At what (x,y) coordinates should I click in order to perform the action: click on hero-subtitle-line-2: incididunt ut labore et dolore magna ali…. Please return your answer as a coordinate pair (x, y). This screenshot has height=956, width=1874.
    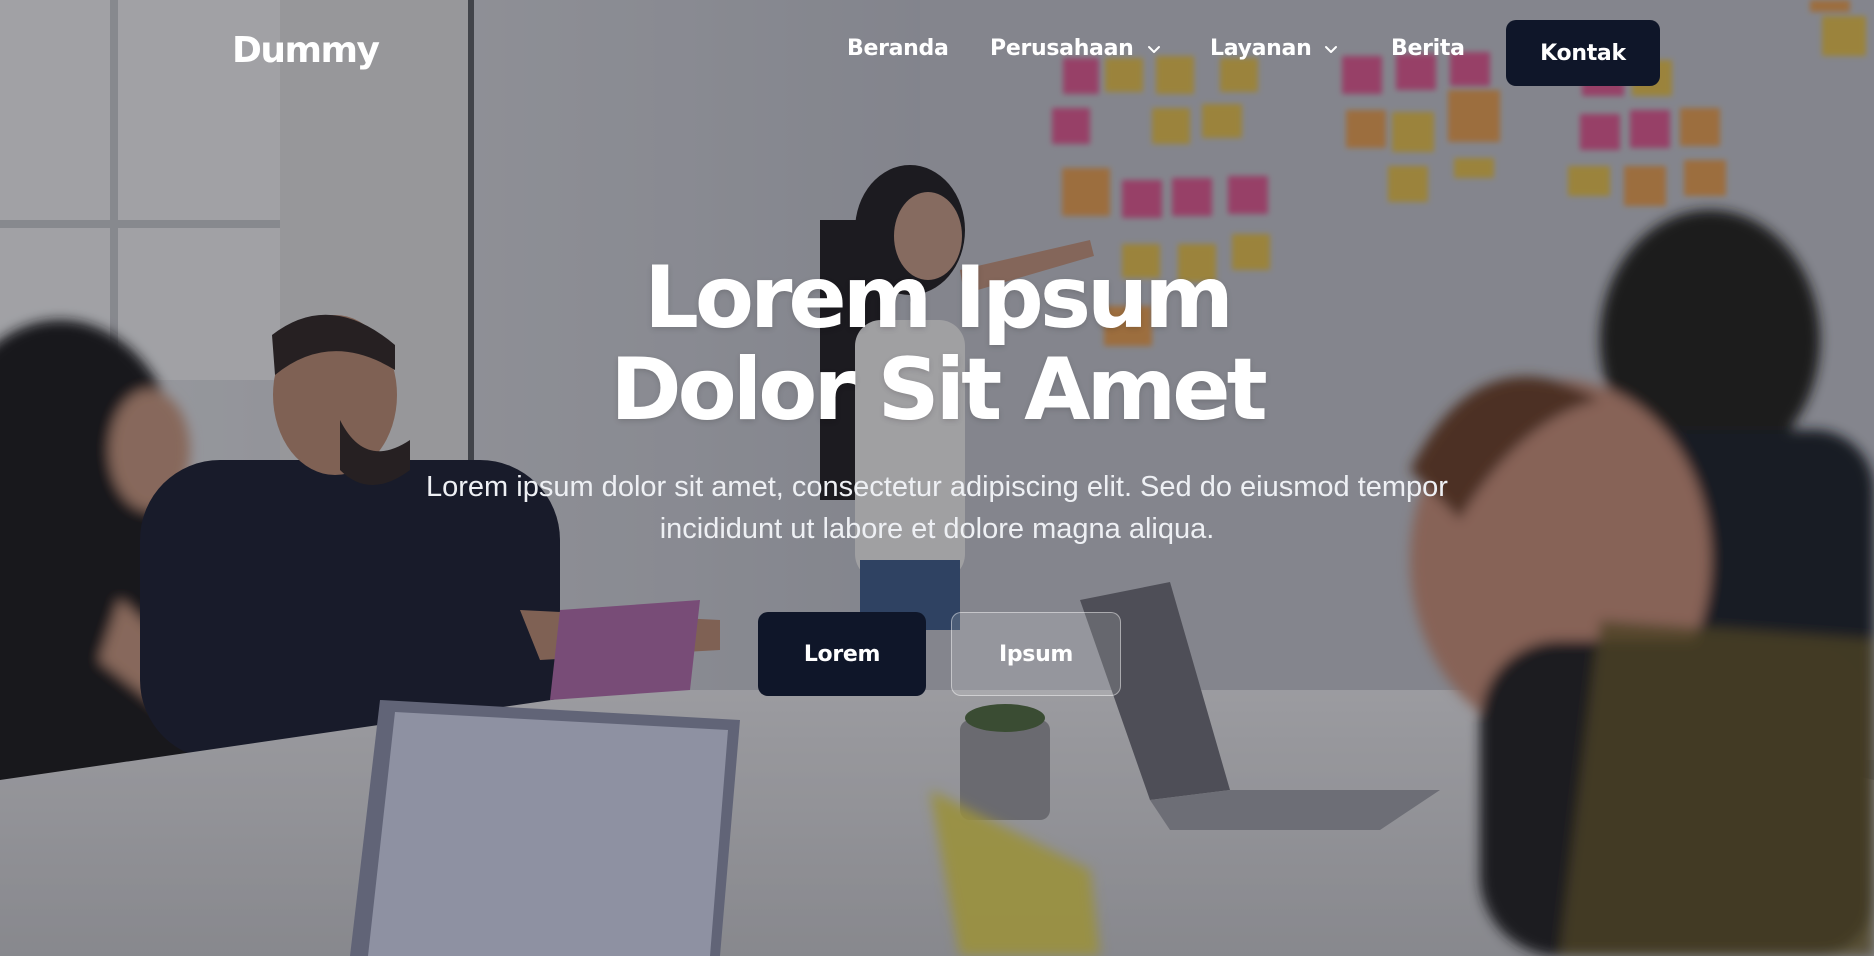
    Looking at the image, I should click on (937, 529).